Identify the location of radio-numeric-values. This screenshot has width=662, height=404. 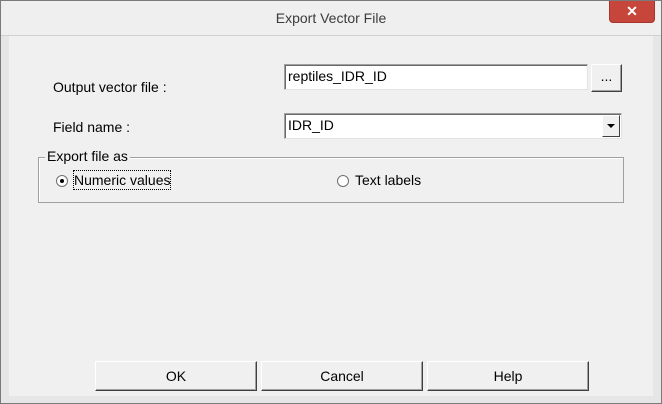
(62, 181).